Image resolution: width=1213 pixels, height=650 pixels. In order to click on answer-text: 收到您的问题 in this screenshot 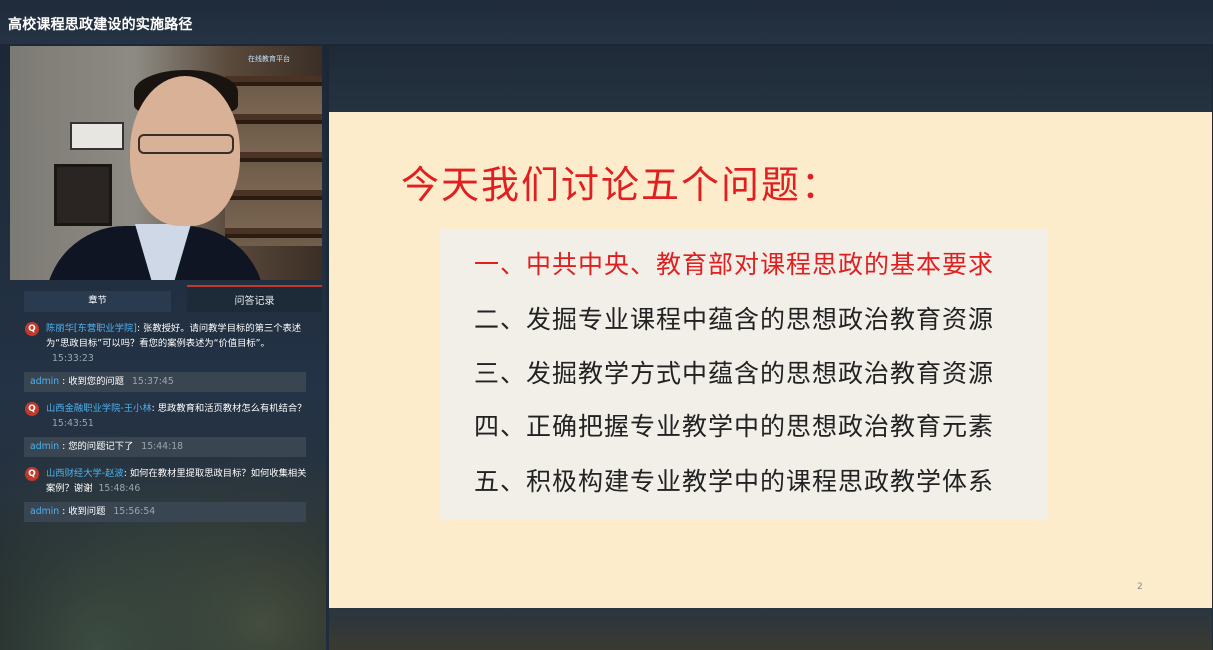, I will do `click(96, 381)`.